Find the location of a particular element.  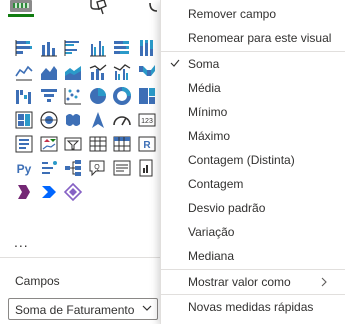

fields-section-label: Campos is located at coordinates (37, 281).